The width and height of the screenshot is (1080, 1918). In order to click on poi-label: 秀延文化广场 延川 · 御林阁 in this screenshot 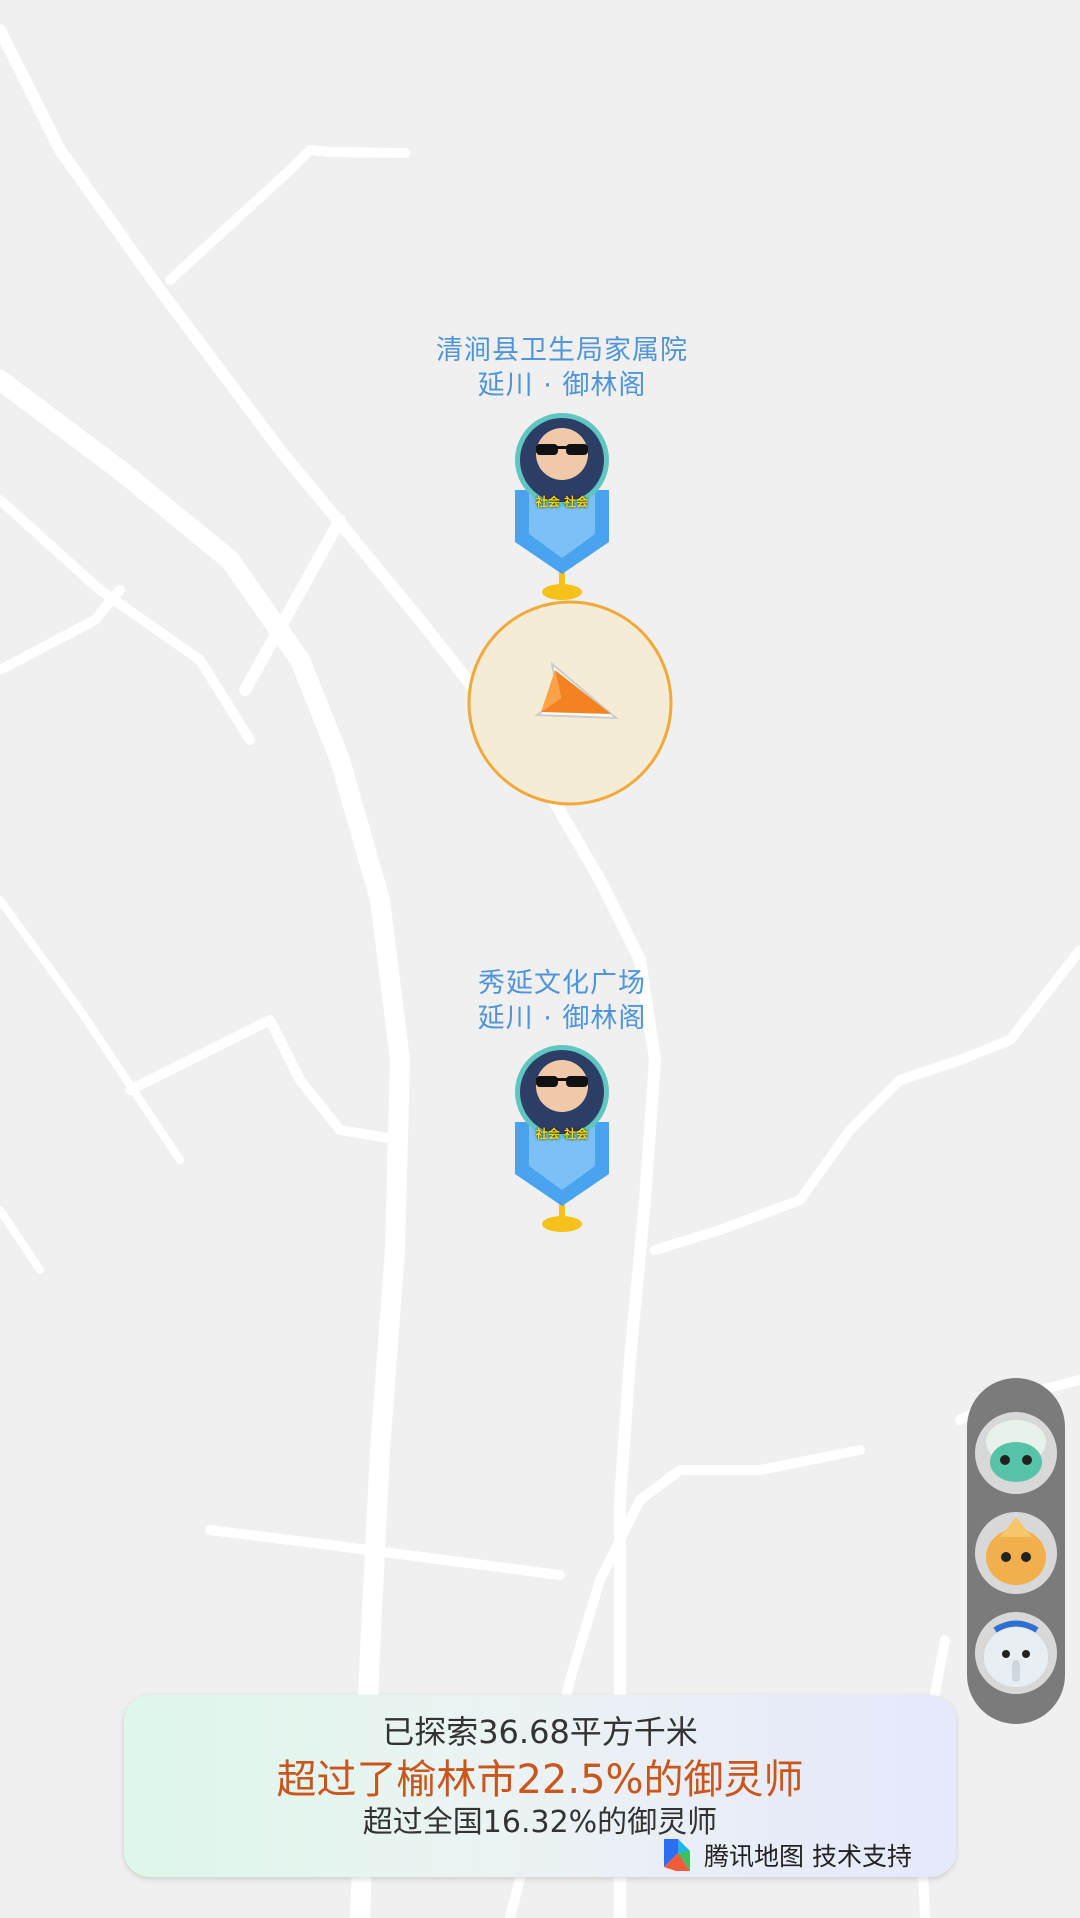, I will do `click(562, 1001)`.